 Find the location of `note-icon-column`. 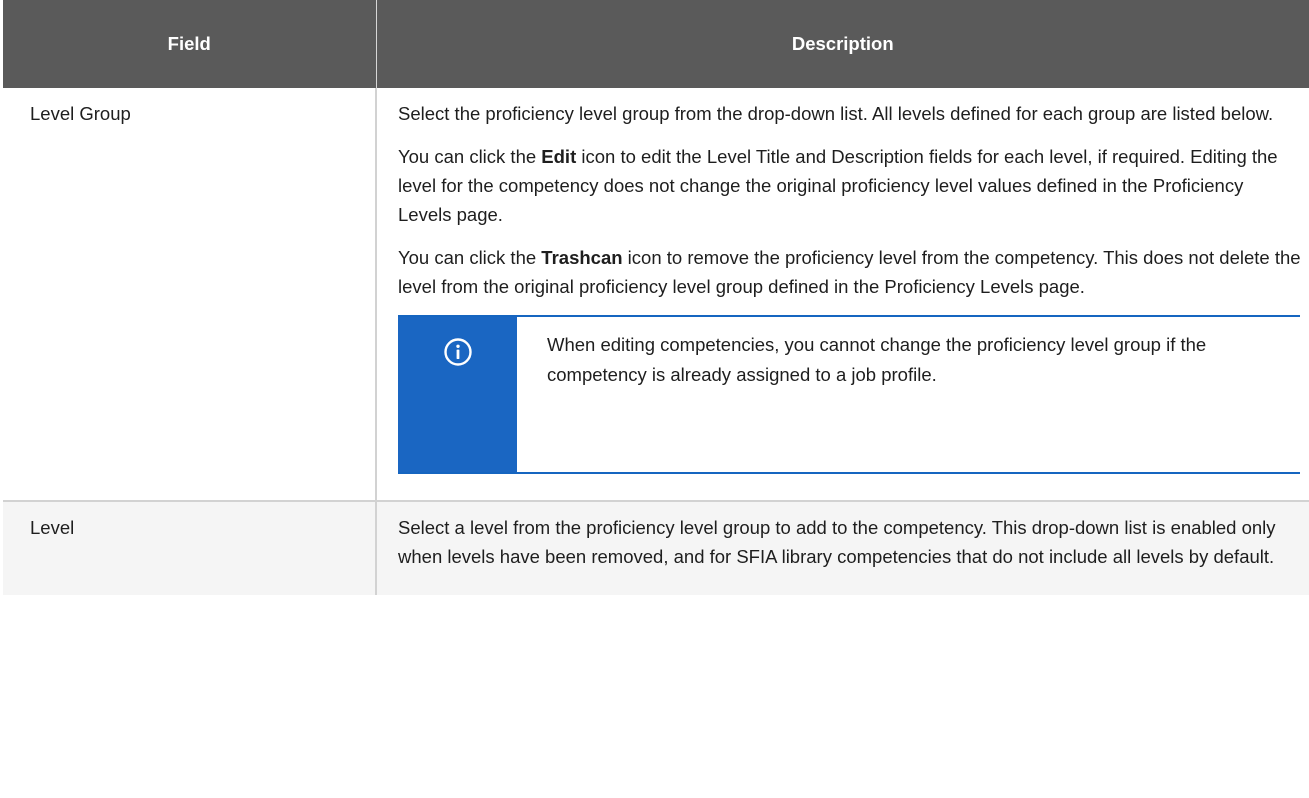

note-icon-column is located at coordinates (457, 394).